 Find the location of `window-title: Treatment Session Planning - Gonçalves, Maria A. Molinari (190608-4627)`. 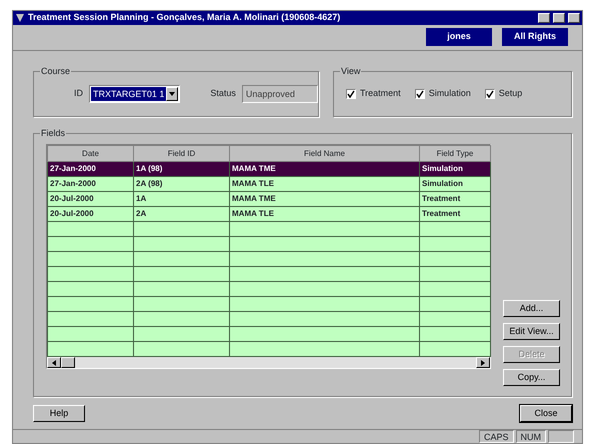

window-title: Treatment Session Planning - Gonçalves, Maria A. Molinari (190608-4627) is located at coordinates (185, 17).